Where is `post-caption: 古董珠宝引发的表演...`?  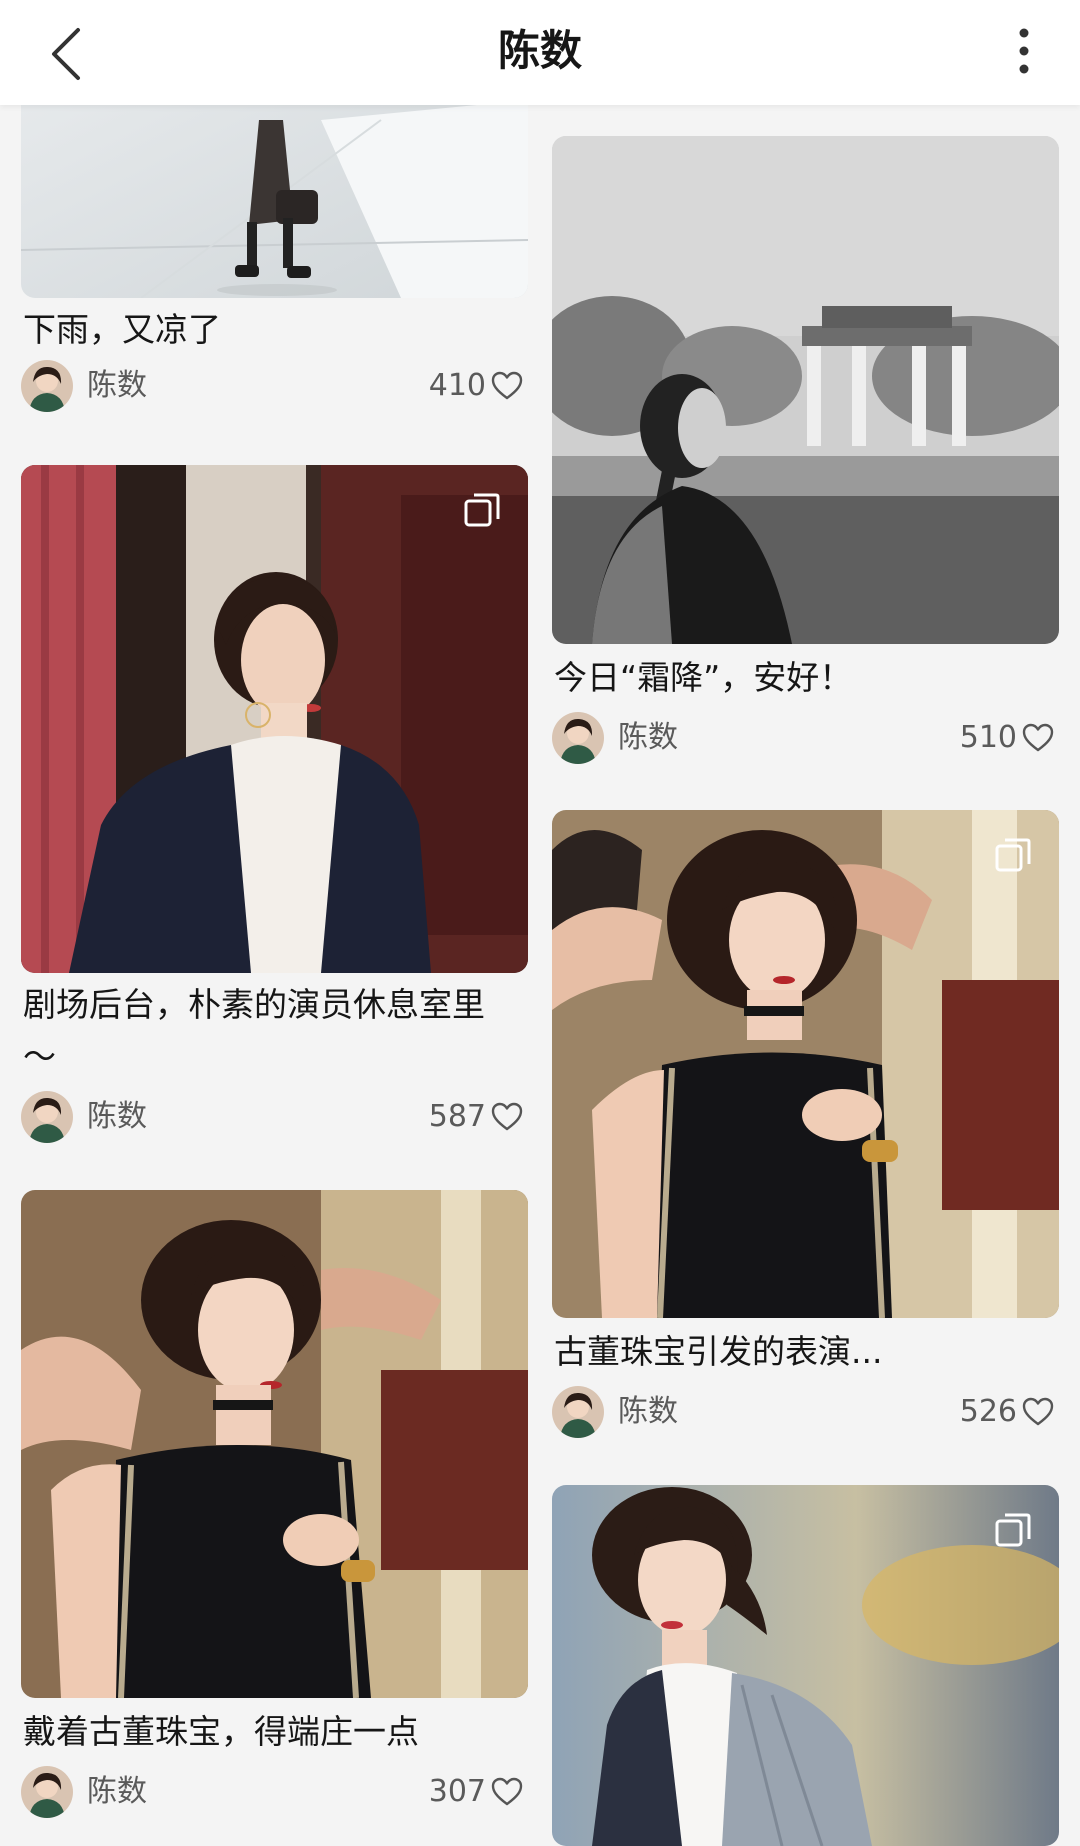 post-caption: 古董珠宝引发的表演... is located at coordinates (805, 1352).